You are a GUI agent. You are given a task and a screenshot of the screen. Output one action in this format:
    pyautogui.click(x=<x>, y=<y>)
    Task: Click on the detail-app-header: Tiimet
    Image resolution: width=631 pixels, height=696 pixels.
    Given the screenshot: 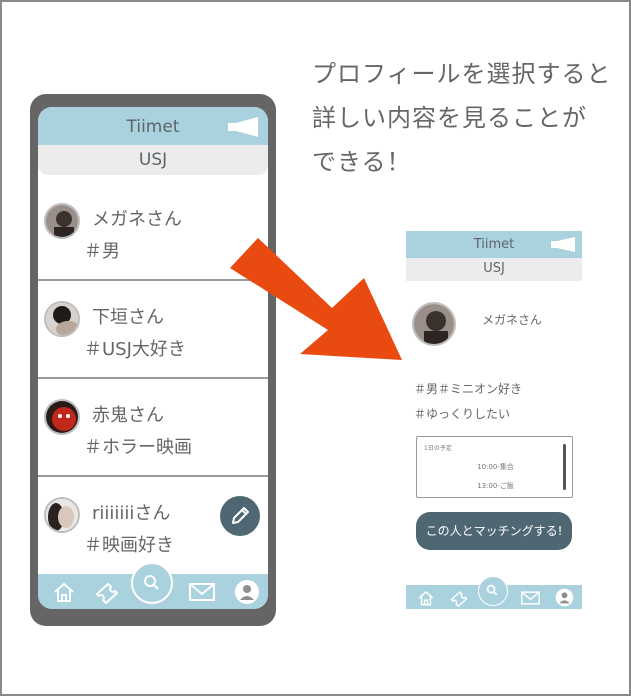 What is the action you would take?
    pyautogui.click(x=494, y=244)
    